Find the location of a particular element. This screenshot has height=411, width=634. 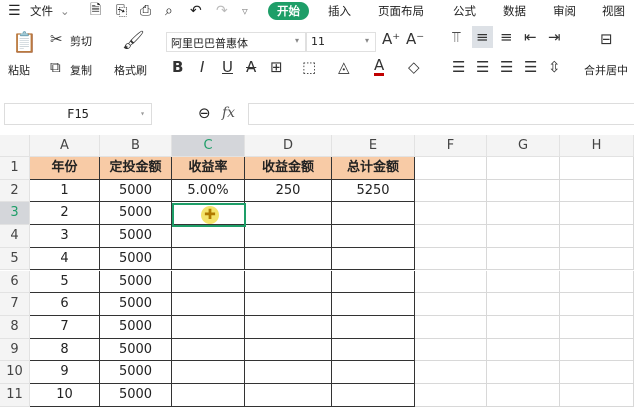

cell-E2: 5250 is located at coordinates (373, 191).